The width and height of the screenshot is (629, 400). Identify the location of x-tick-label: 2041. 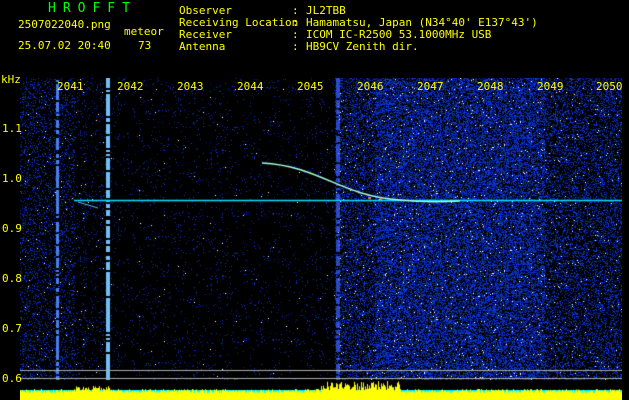
(70, 86).